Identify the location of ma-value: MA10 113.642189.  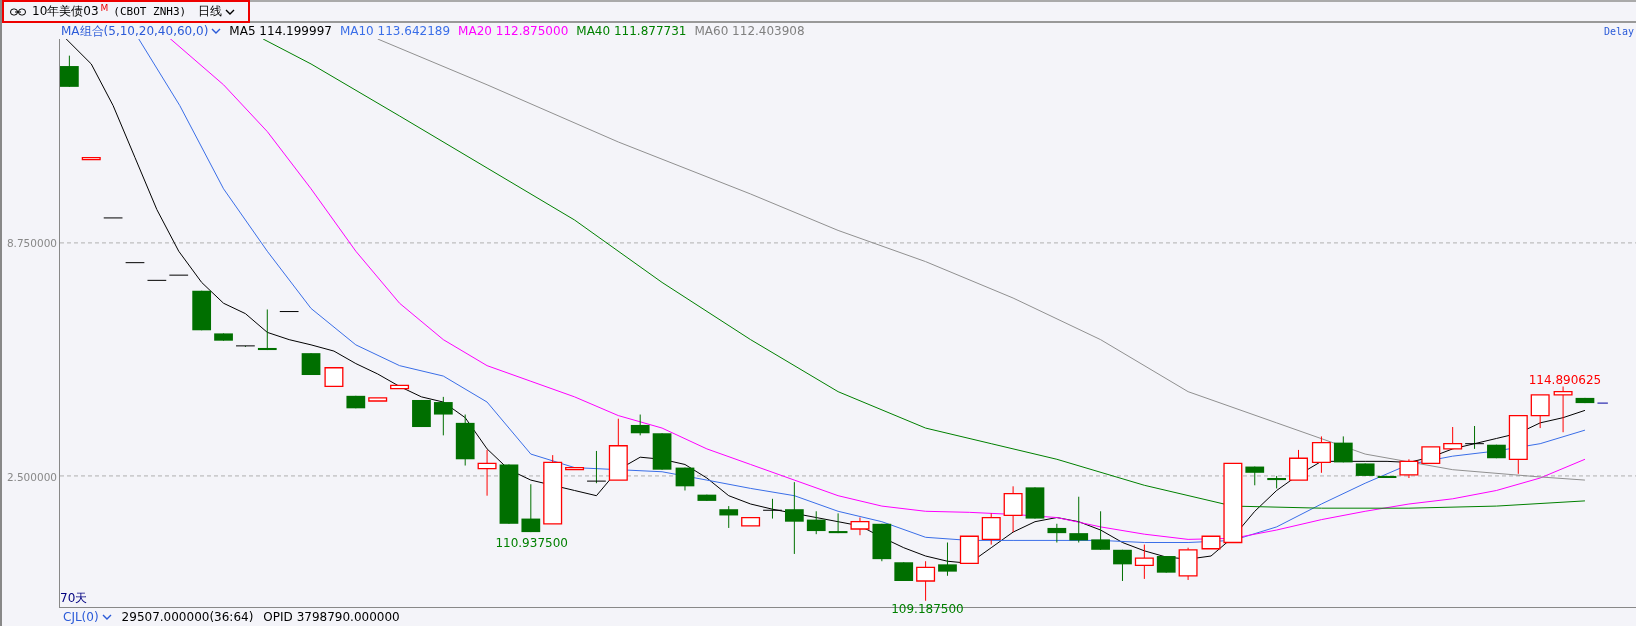
(395, 31).